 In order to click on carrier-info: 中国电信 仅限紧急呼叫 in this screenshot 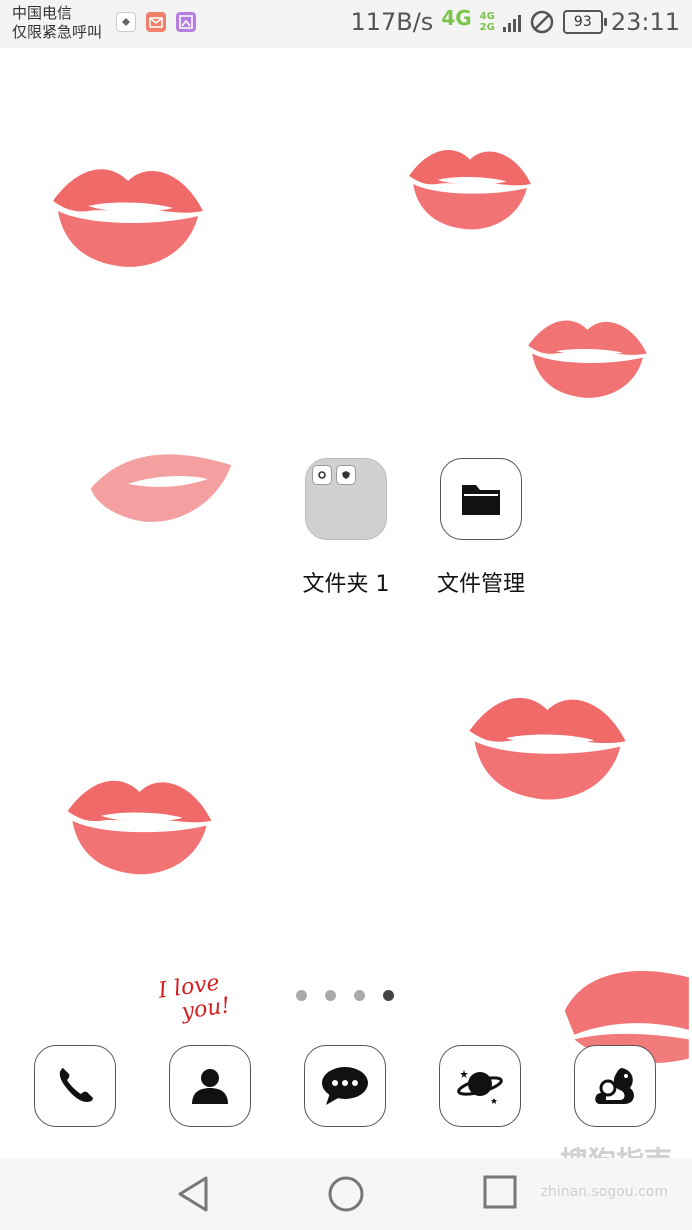, I will do `click(57, 23)`.